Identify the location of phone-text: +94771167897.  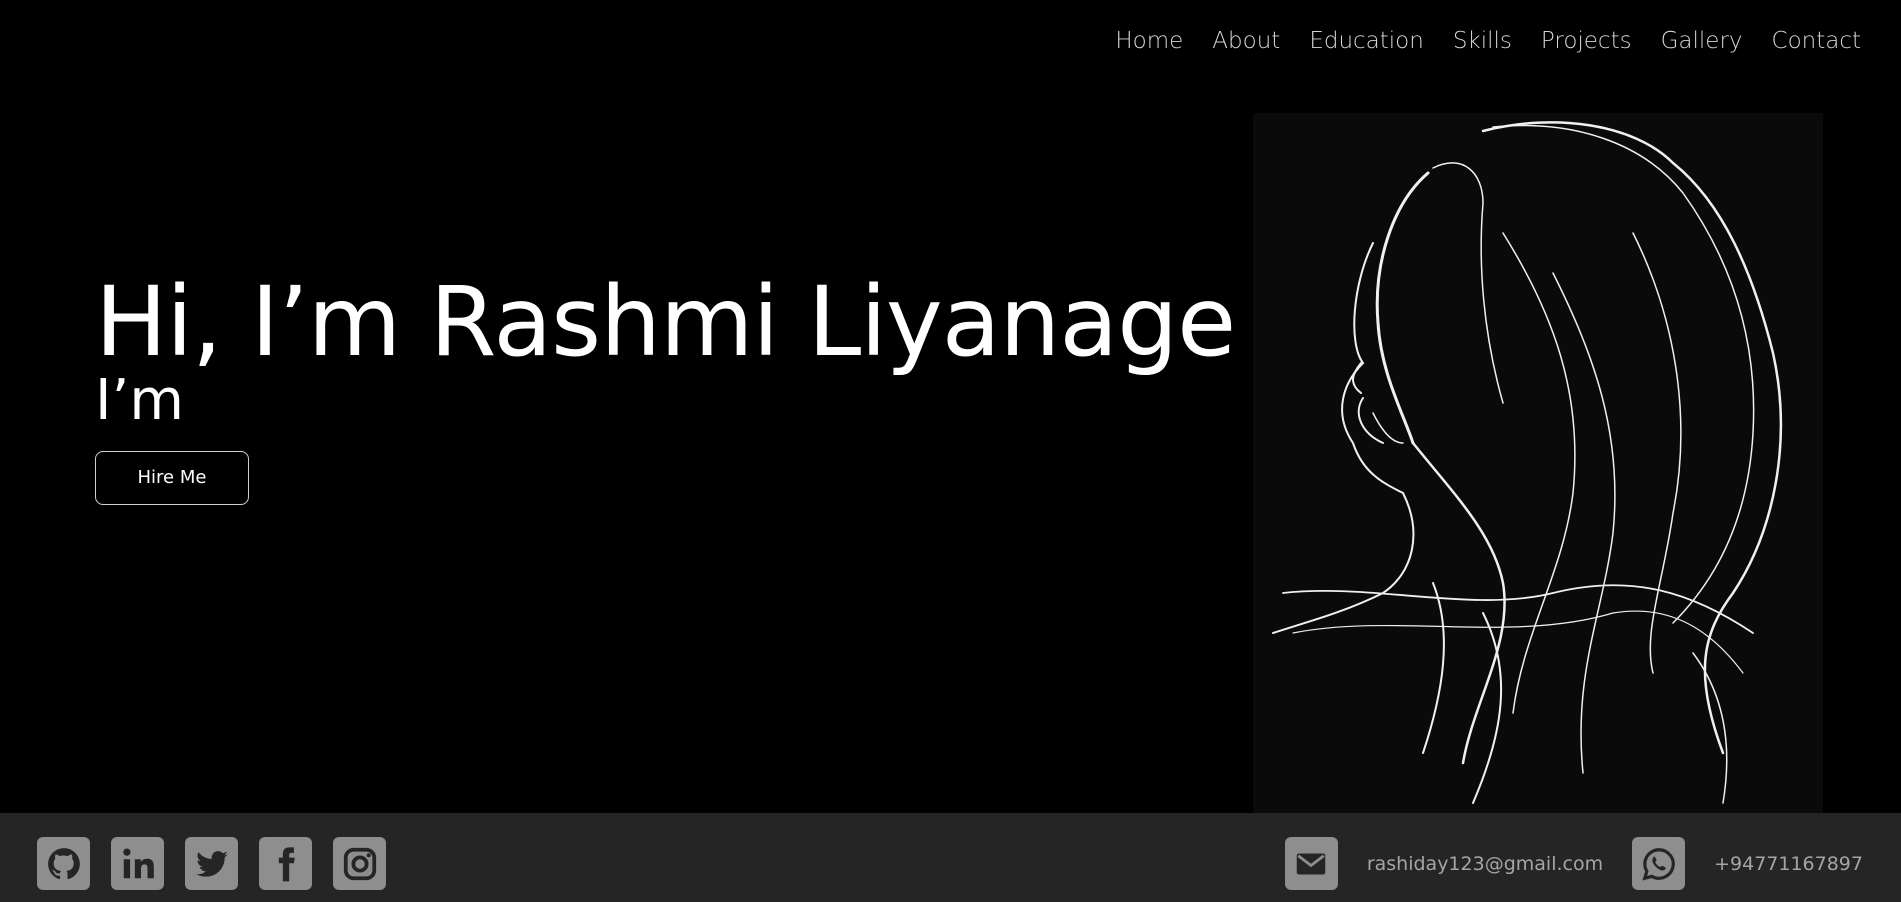
(1788, 864).